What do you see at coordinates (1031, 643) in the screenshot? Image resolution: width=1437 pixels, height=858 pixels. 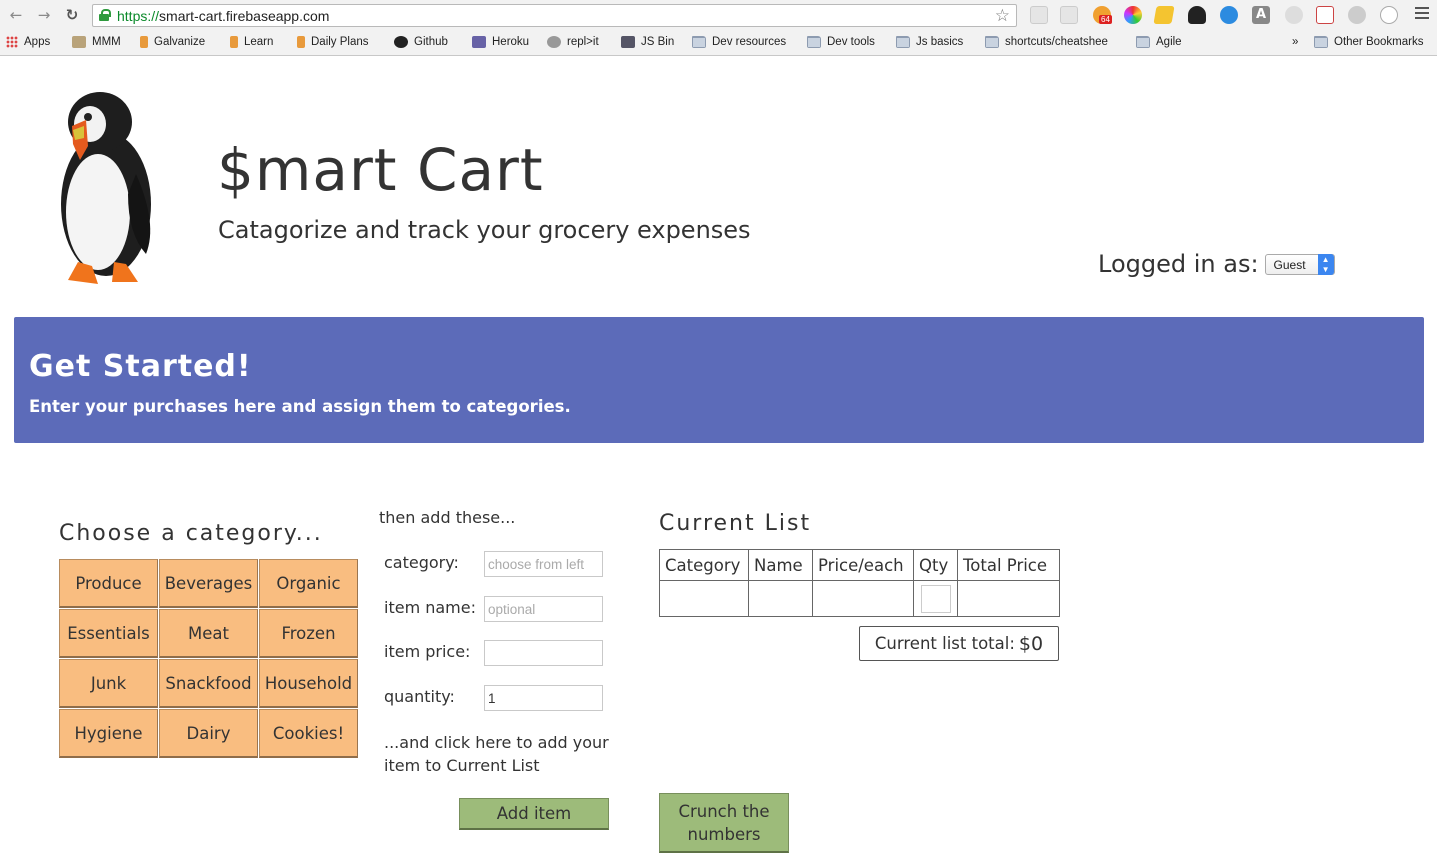 I see `list-total-value: $0` at bounding box center [1031, 643].